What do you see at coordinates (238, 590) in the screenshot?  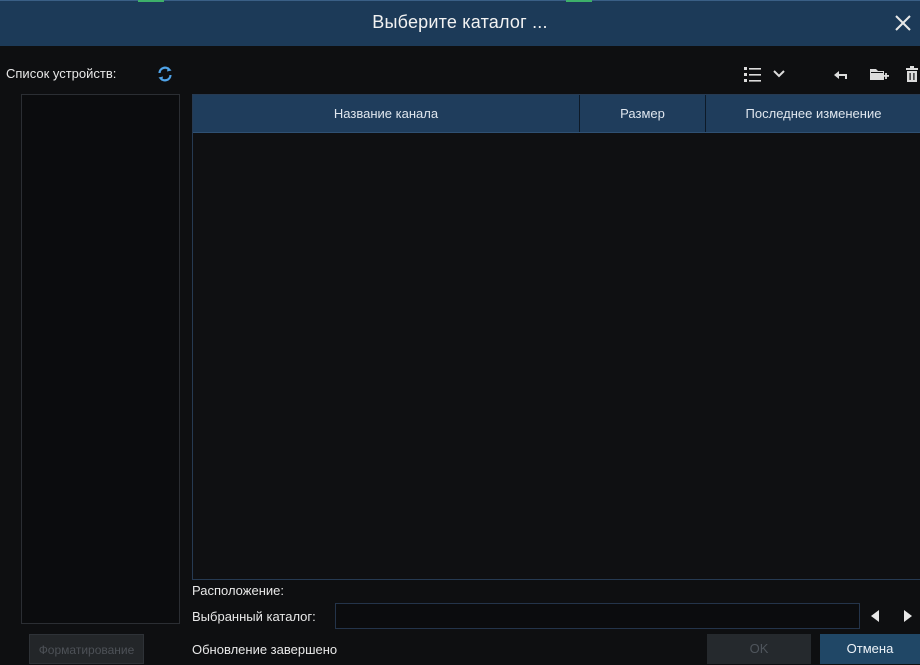 I see `location-label: Расположение:` at bounding box center [238, 590].